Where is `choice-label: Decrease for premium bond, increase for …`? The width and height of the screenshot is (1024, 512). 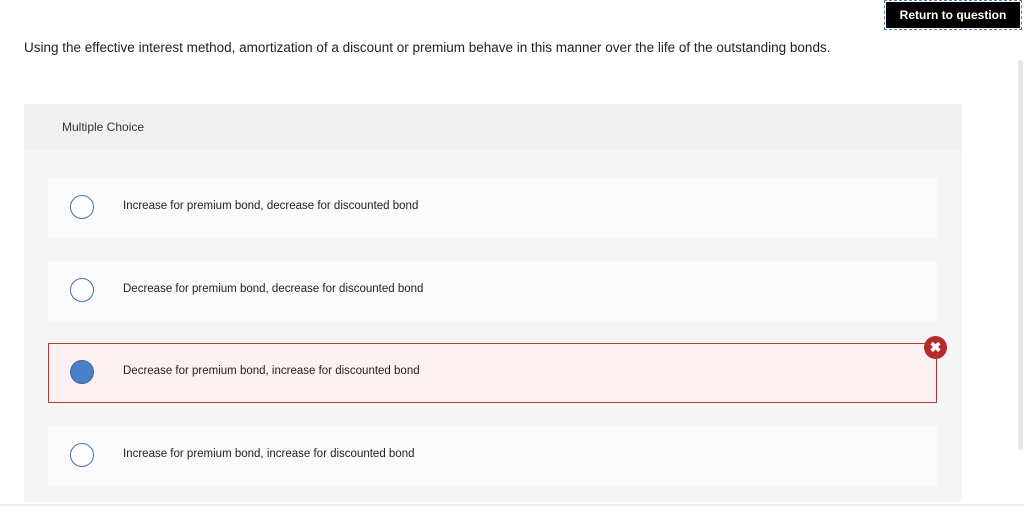
choice-label: Decrease for premium bond, increase for … is located at coordinates (271, 371).